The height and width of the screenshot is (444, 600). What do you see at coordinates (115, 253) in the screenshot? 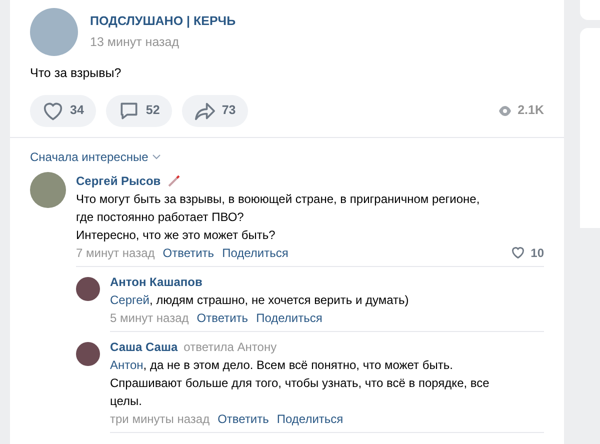
I see `comment-time: 7 минут назад` at bounding box center [115, 253].